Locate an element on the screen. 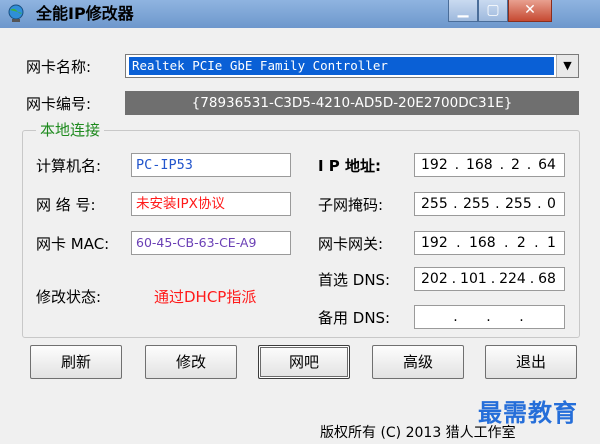 Image resolution: width=600 pixels, height=444 pixels. close-button: ✕ is located at coordinates (530, 11).